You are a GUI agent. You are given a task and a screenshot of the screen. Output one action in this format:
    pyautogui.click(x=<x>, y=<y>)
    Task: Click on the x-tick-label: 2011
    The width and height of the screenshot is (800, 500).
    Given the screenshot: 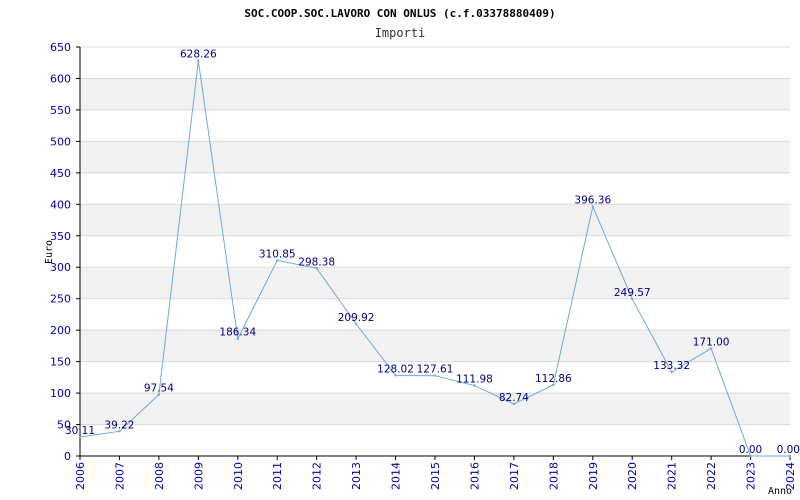 What is the action you would take?
    pyautogui.click(x=277, y=476)
    